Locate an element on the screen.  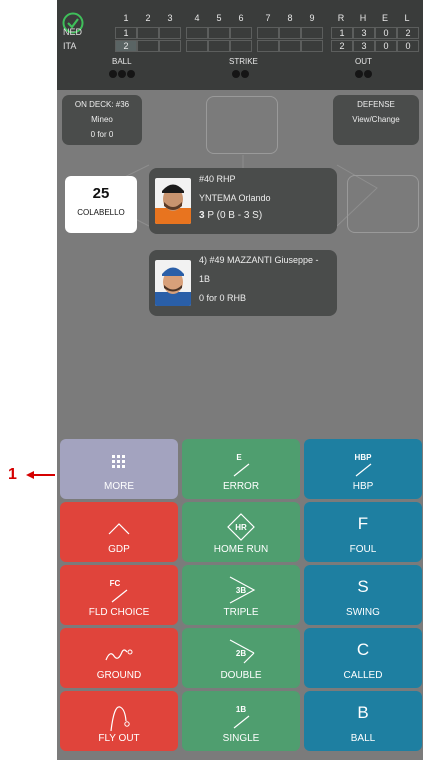
called-letter: C is located at coordinates (363, 649).